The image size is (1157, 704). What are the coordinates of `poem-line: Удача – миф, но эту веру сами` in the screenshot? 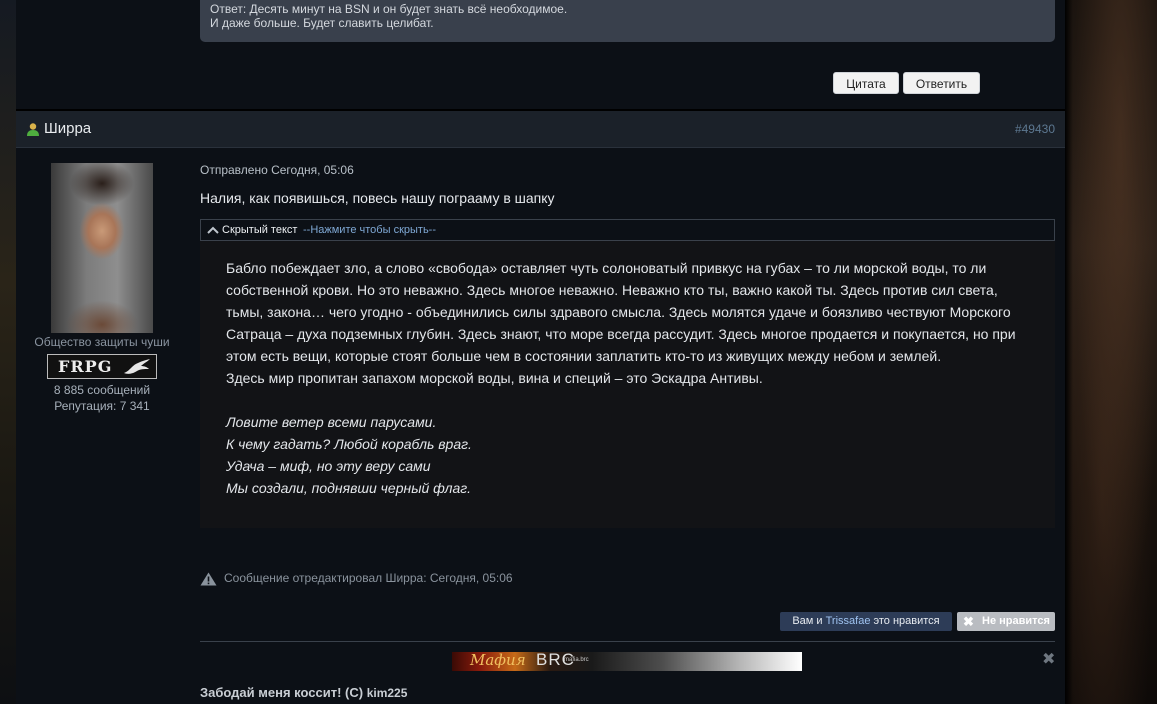 It's located at (328, 466).